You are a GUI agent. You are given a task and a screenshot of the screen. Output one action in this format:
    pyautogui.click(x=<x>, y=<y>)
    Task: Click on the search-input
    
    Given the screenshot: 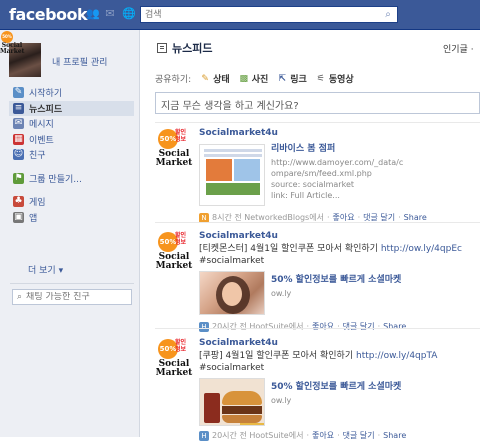 What is the action you would take?
    pyautogui.click(x=256, y=14)
    